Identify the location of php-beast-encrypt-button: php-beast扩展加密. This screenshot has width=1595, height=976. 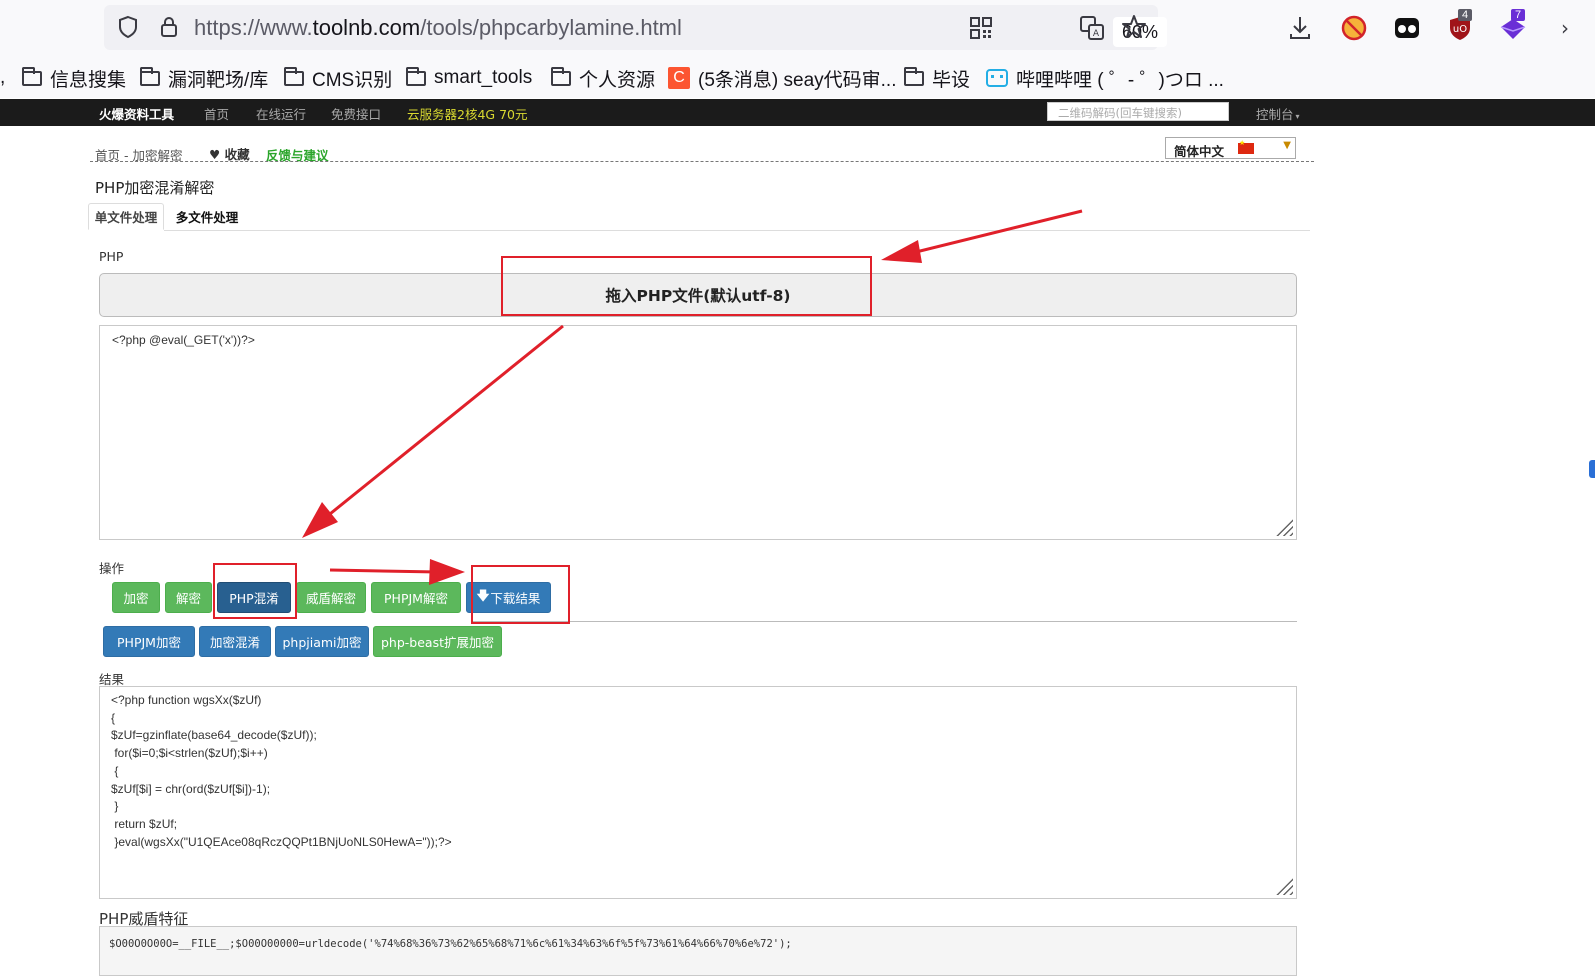
(437, 641).